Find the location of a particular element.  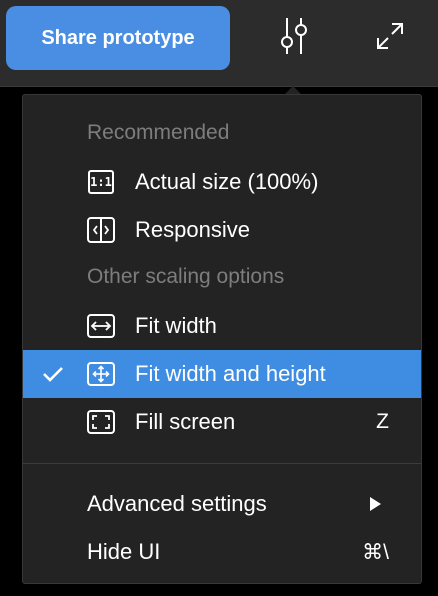

menu-item-responsive: Responsive is located at coordinates (222, 230).